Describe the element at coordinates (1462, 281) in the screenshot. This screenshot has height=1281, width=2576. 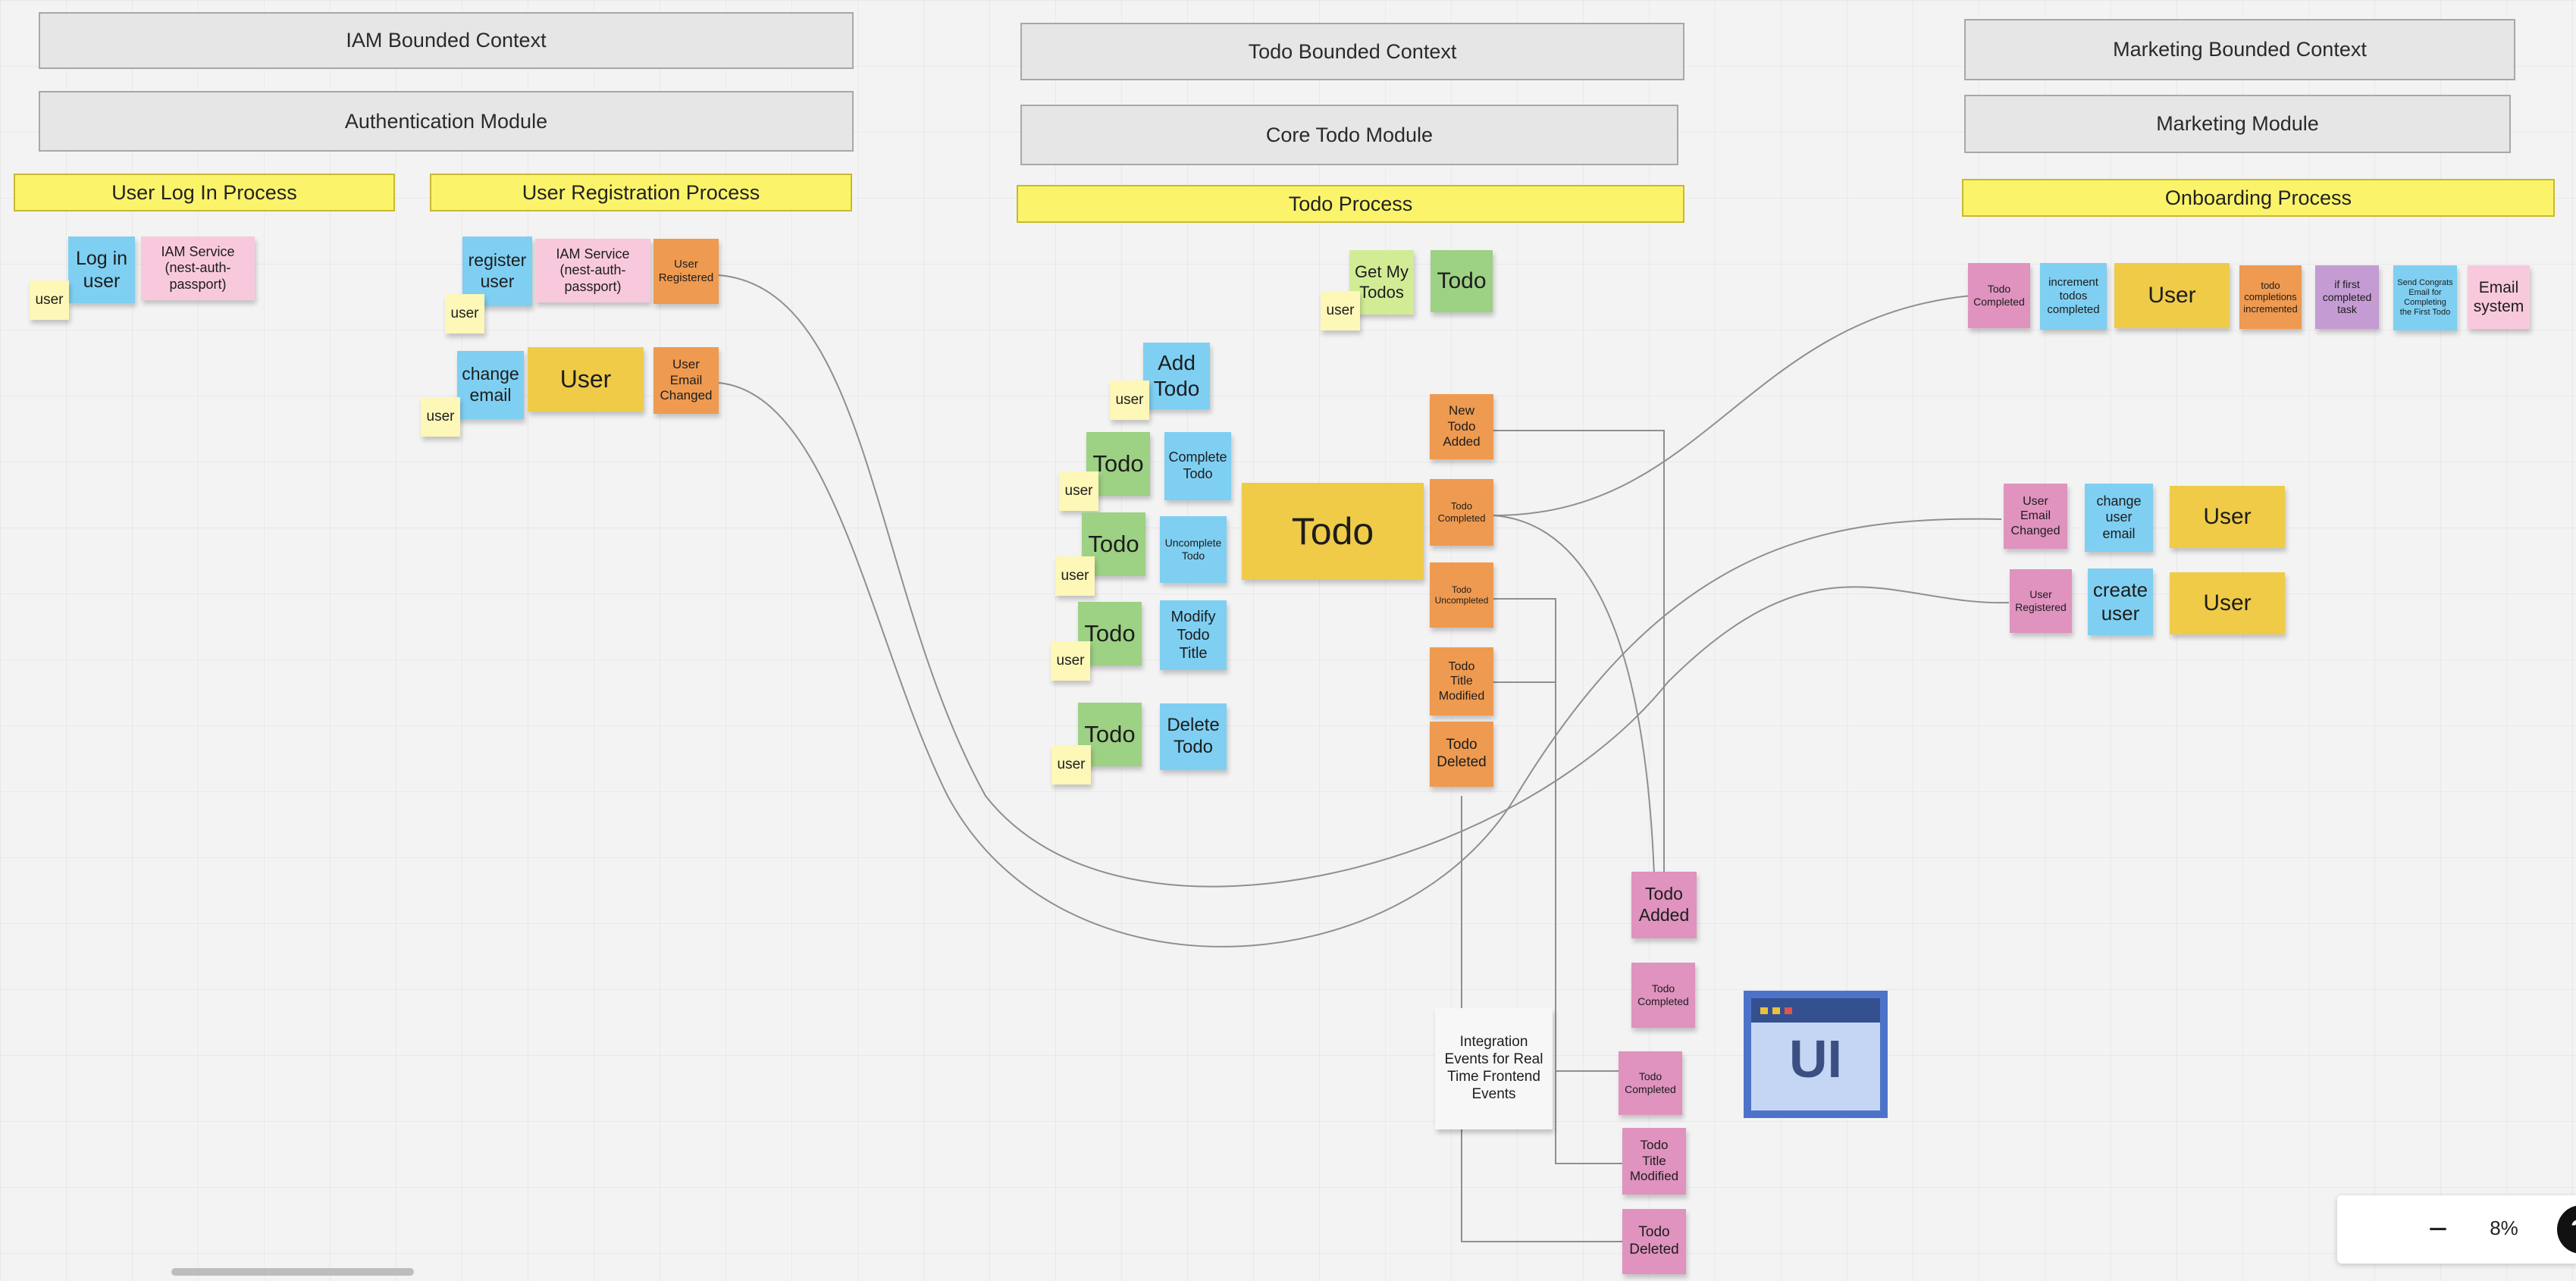
I see `sticky-read-model-todo: Todo` at that location.